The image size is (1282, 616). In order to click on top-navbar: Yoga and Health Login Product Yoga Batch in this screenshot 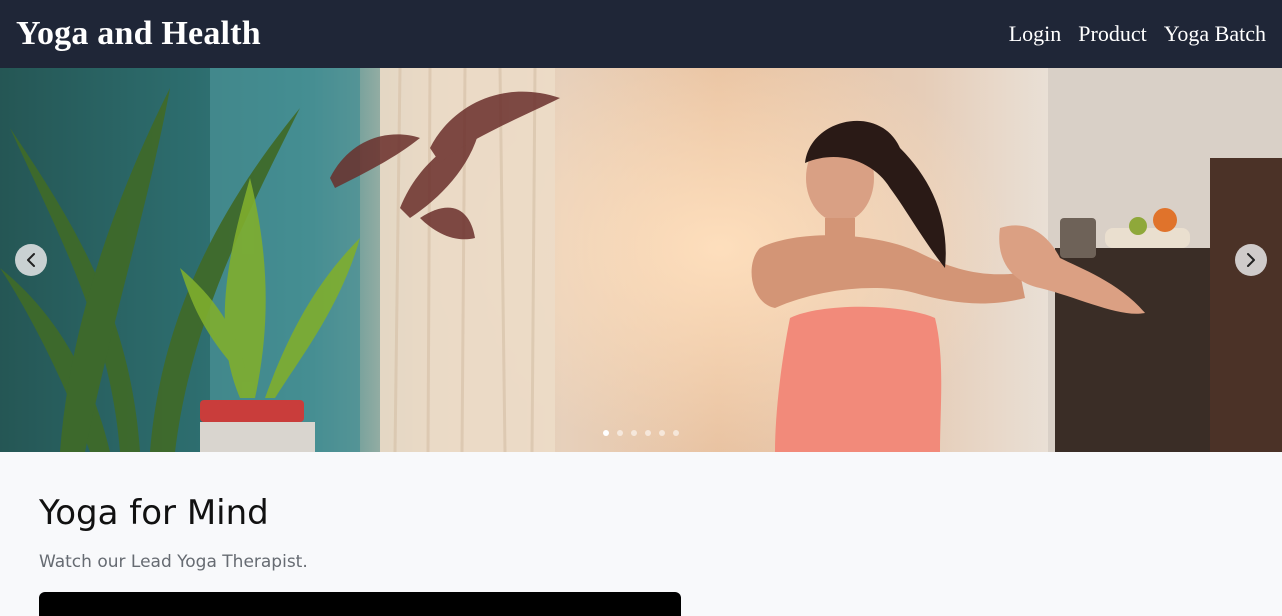, I will do `click(641, 34)`.